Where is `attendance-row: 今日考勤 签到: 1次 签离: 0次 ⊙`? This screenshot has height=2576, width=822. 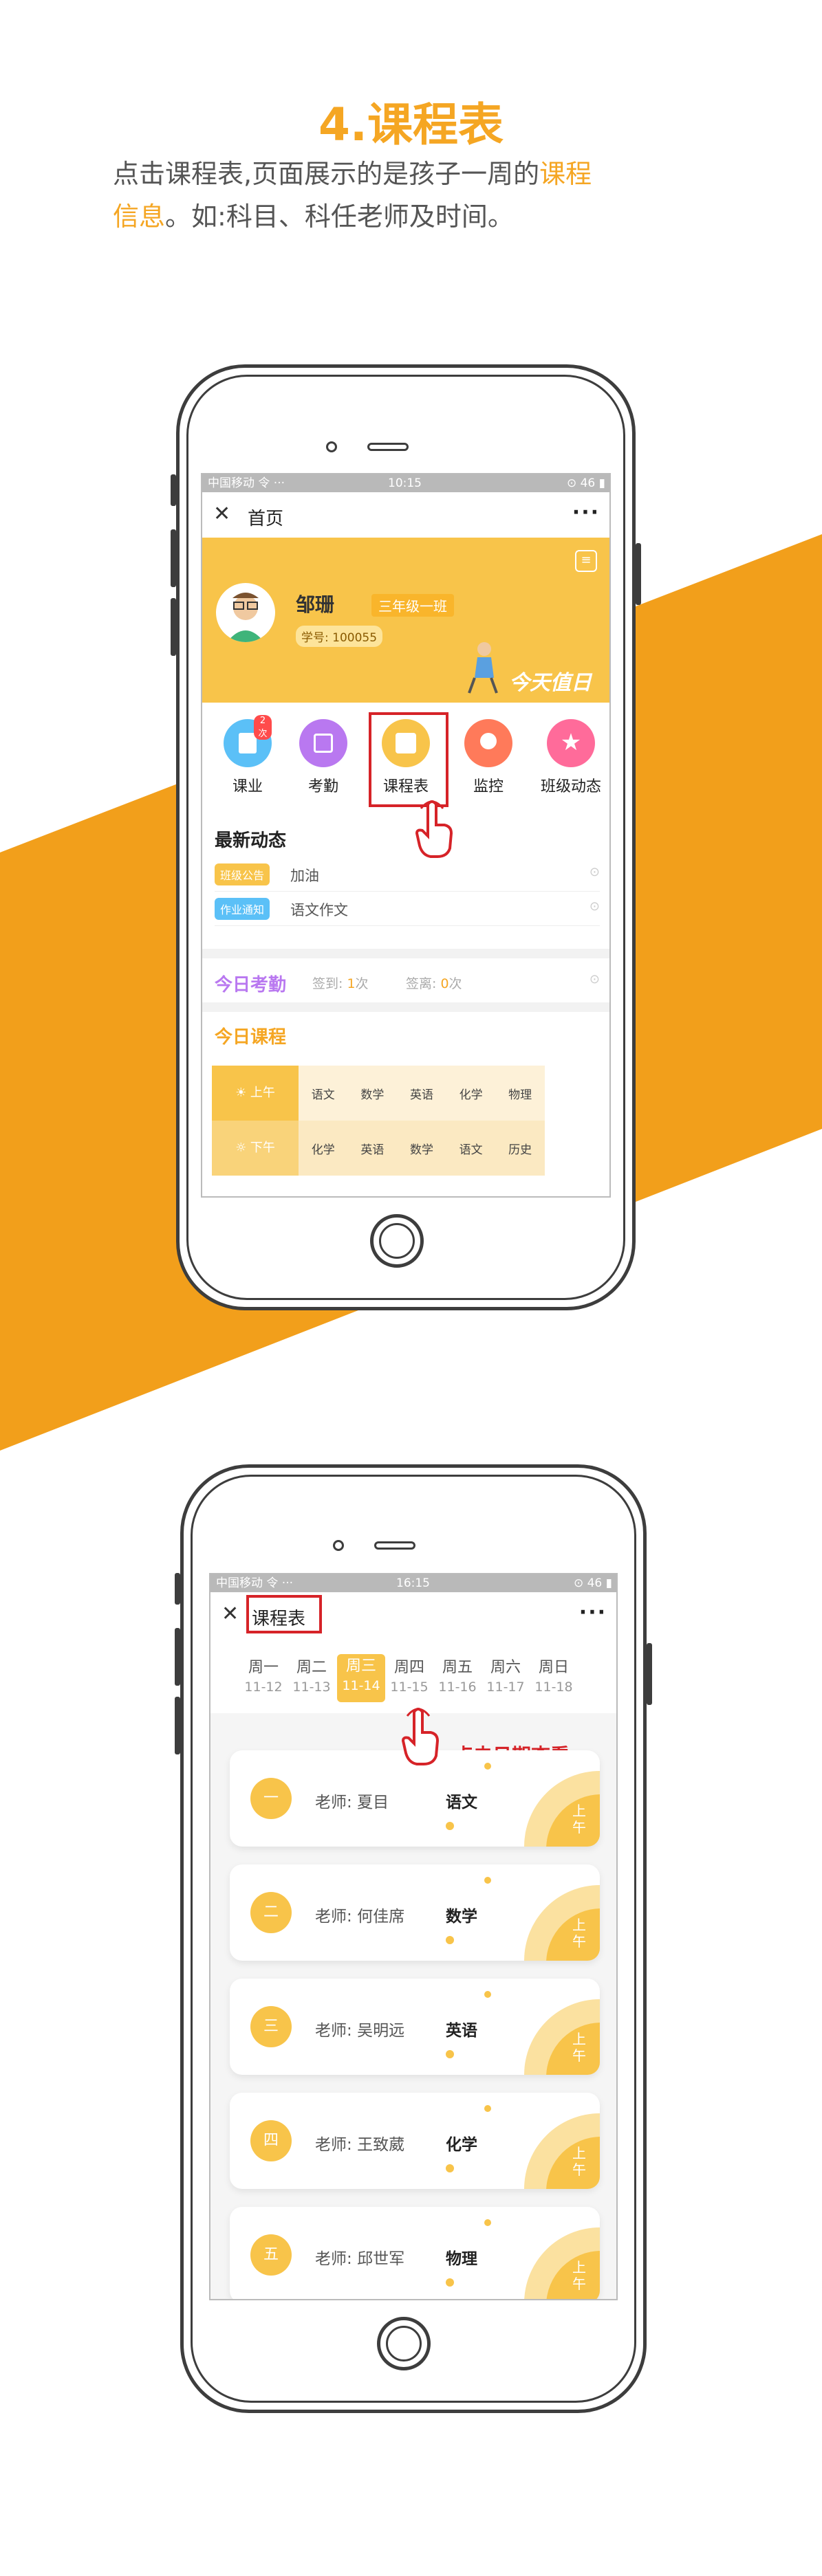 attendance-row: 今日考勤 签到: 1次 签离: 0次 ⊙ is located at coordinates (405, 980).